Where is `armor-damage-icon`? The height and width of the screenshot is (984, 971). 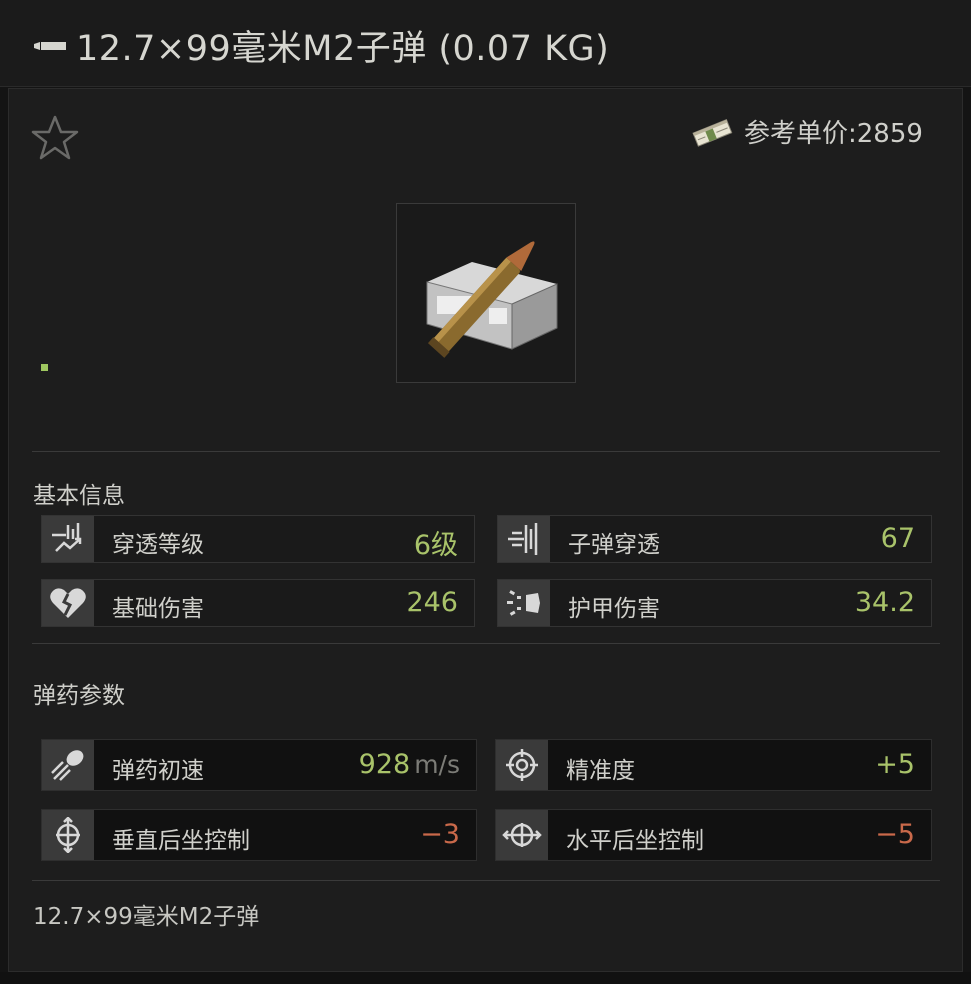
armor-damage-icon is located at coordinates (523, 603).